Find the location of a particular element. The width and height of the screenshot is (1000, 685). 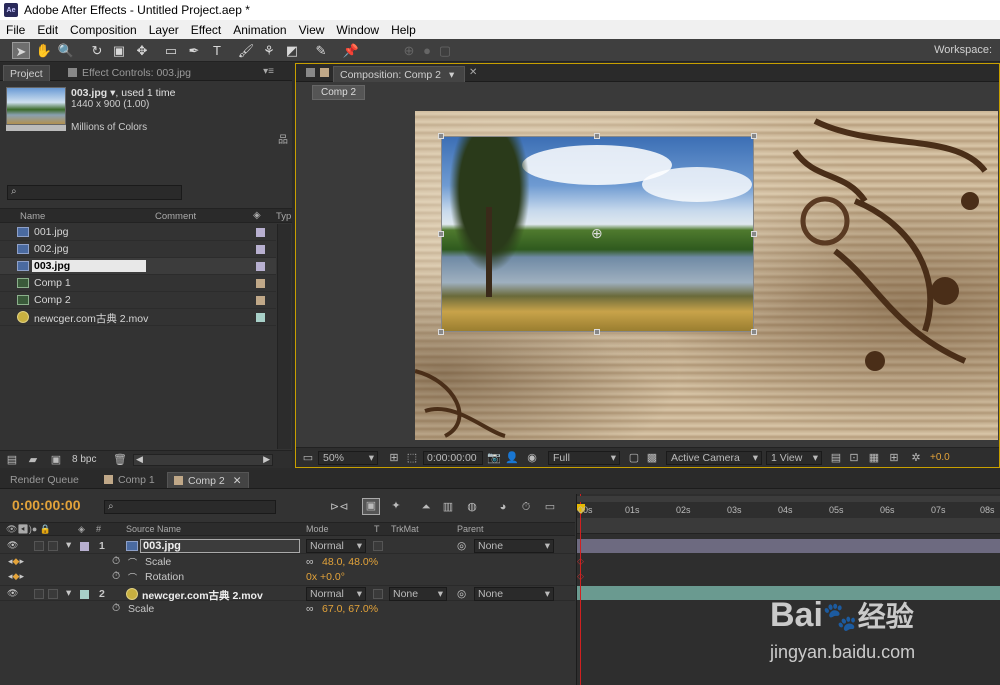

new-folder-icon: ▰ is located at coordinates (33, 460).